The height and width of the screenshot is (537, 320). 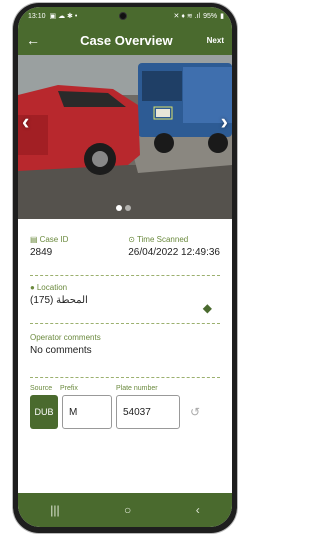 What do you see at coordinates (44, 412) in the screenshot?
I see `source-selector: DUB` at bounding box center [44, 412].